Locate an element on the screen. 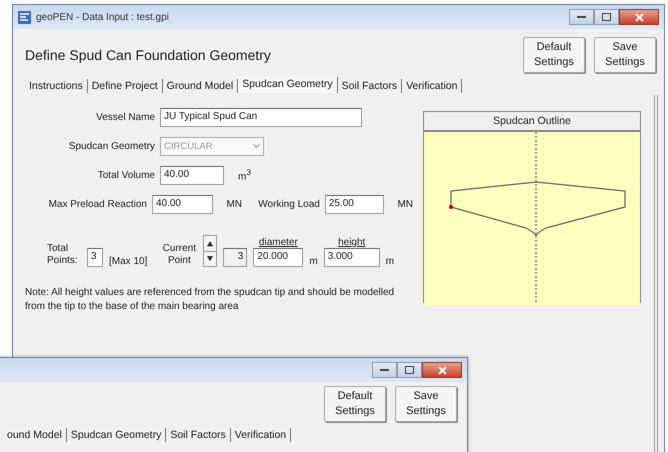 Image resolution: width=668 pixels, height=452 pixels. unit-label: m$^{3}$ is located at coordinates (244, 175).